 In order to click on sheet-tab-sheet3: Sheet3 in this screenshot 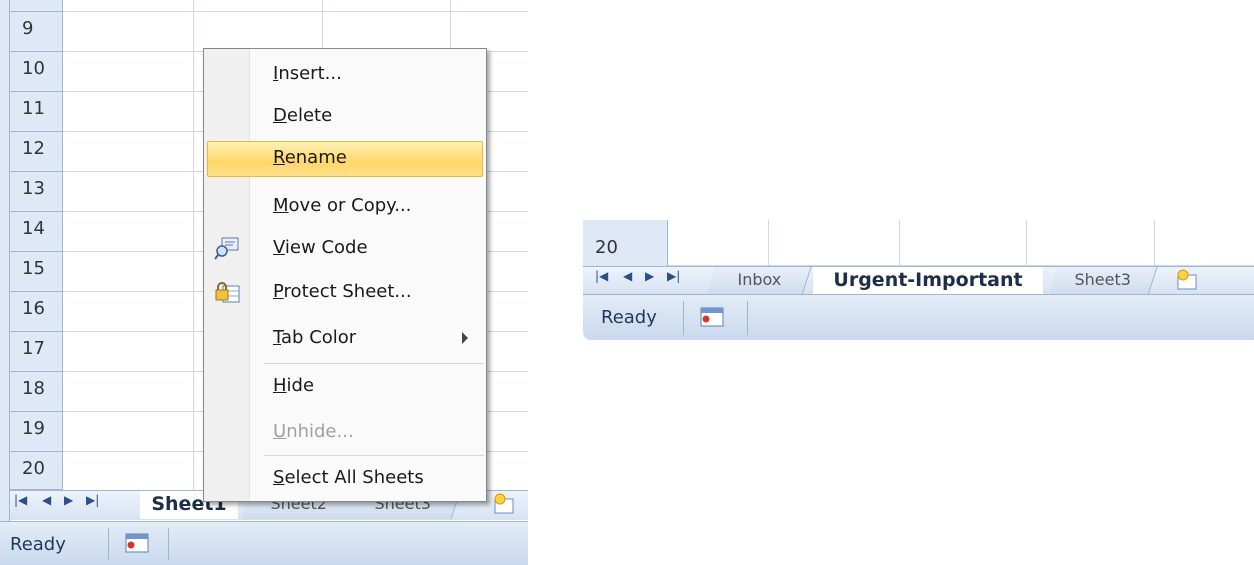, I will do `click(1103, 281)`.